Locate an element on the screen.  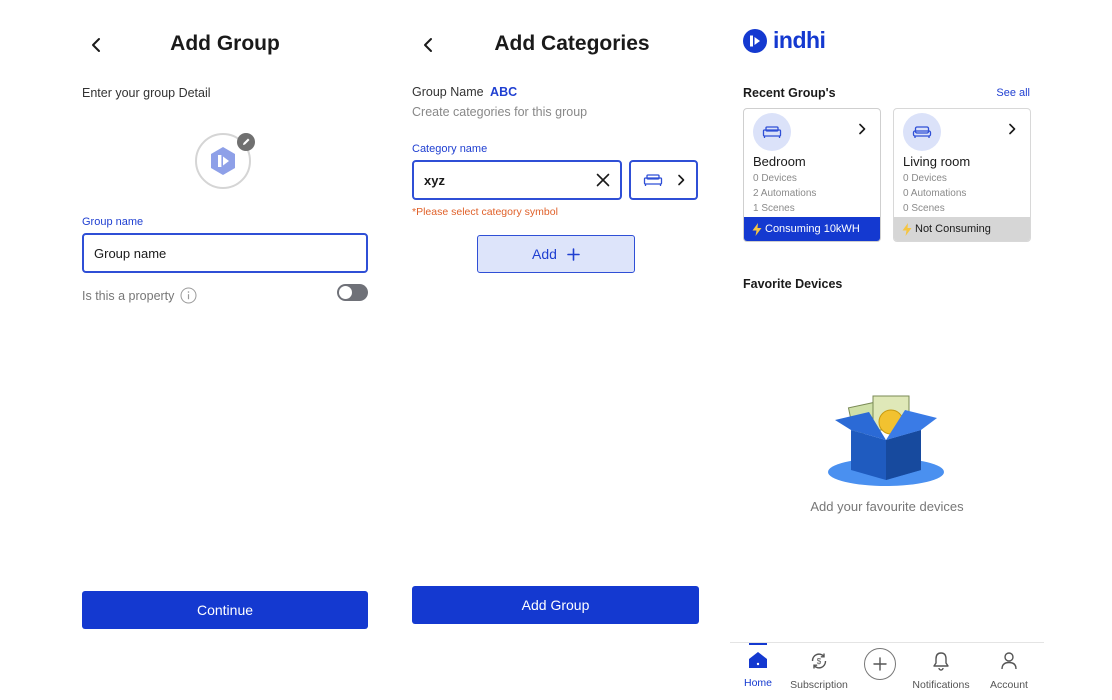
property-row: Is this a property is located at coordinates (139, 295).